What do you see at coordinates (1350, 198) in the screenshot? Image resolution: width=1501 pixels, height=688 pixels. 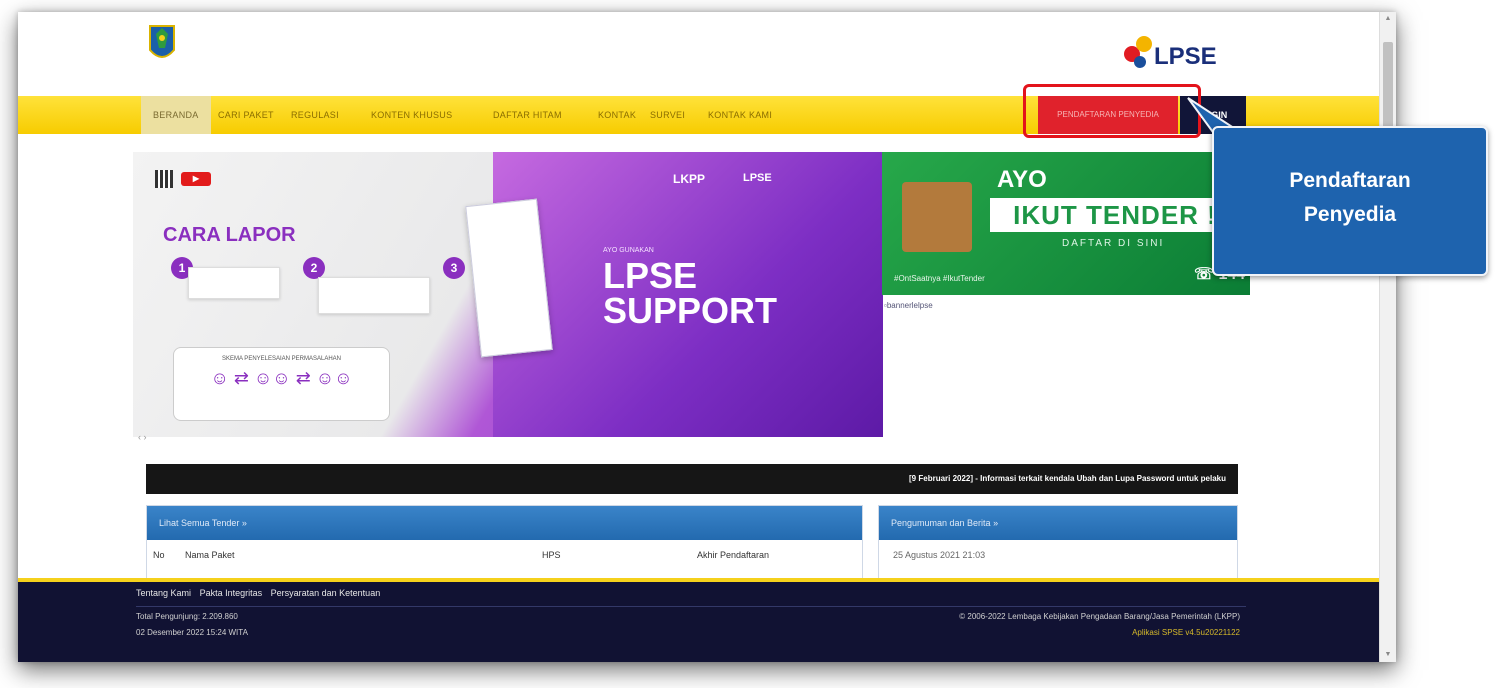 I see `callout-text: Pendaftaran Penyedia` at bounding box center [1350, 198].